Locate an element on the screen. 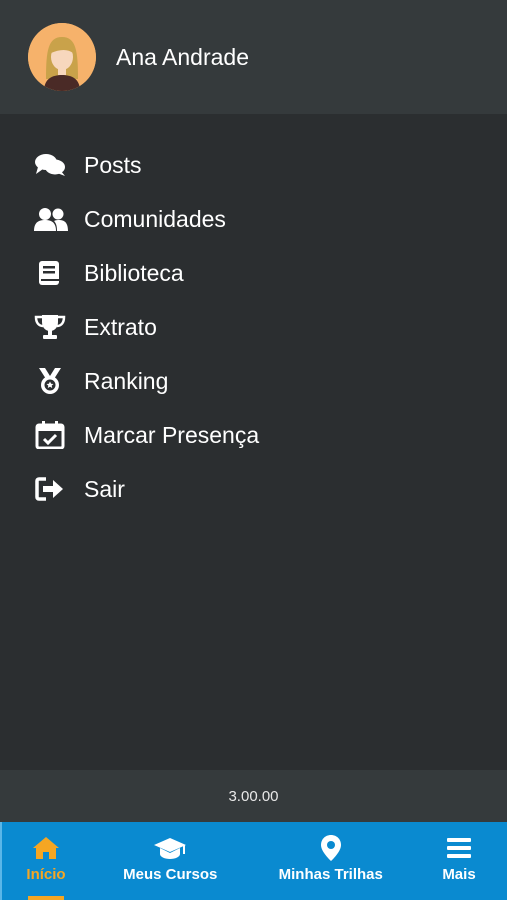  user-name: Ana Andrade is located at coordinates (183, 56).